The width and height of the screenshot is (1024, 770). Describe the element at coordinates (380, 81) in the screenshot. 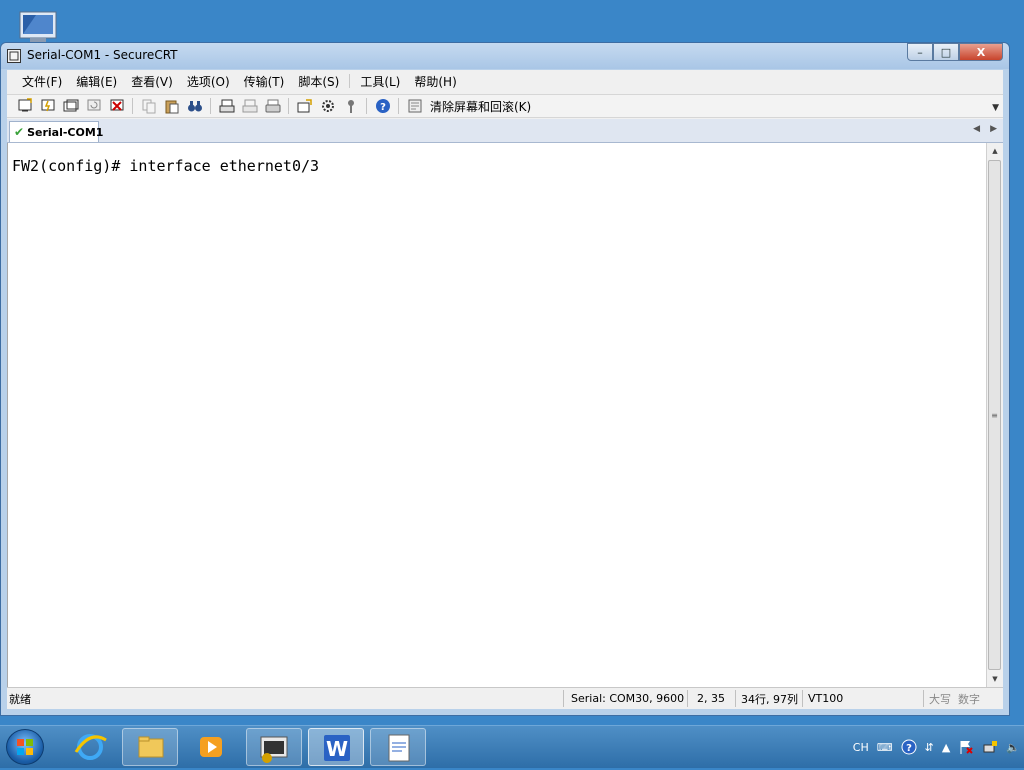

I see `menu-tools: 工具(L)` at that location.